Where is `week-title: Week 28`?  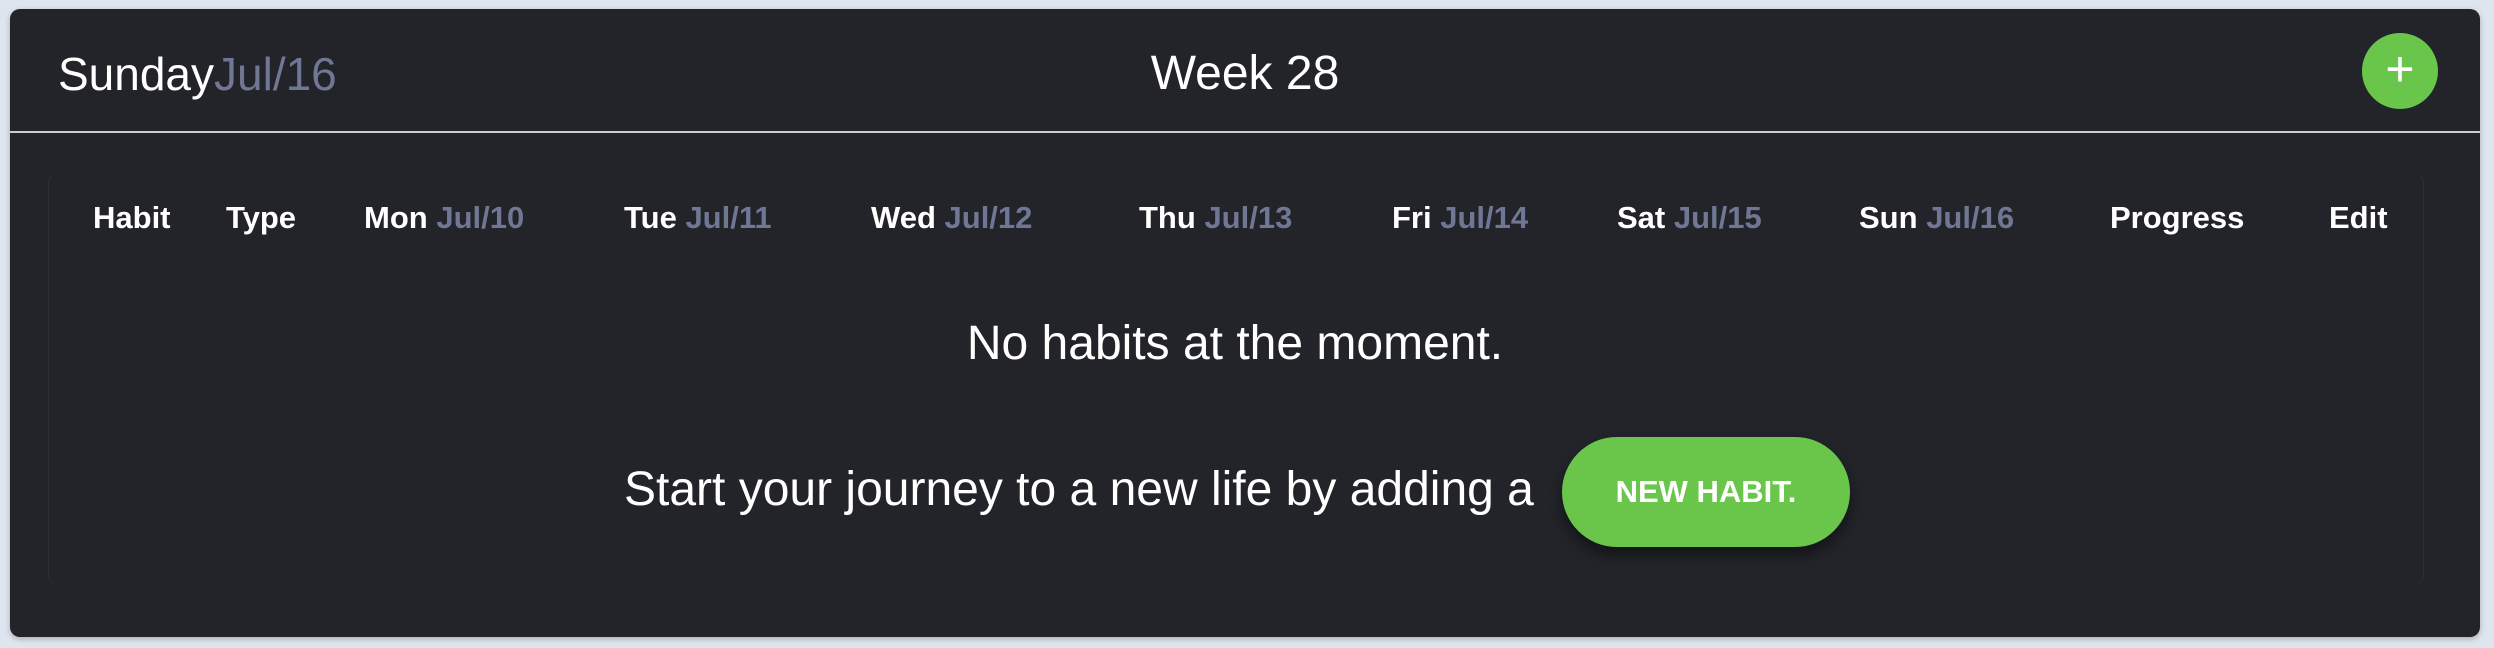
week-title: Week 28 is located at coordinates (1245, 73).